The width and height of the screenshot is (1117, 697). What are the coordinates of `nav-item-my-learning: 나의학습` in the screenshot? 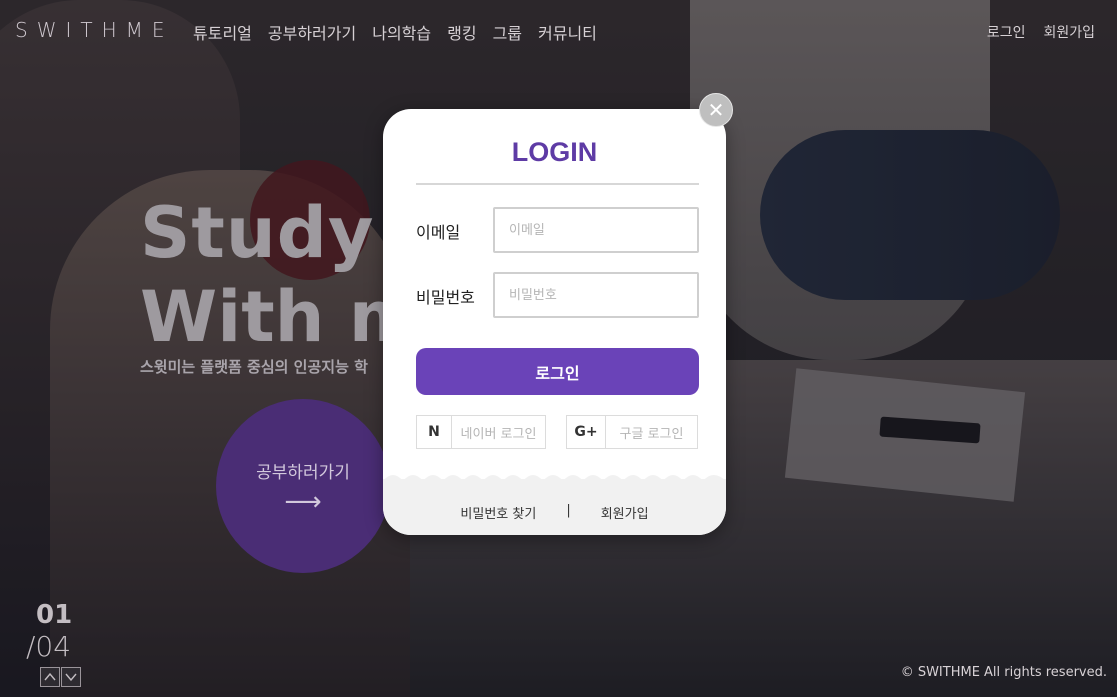 It's located at (401, 32).